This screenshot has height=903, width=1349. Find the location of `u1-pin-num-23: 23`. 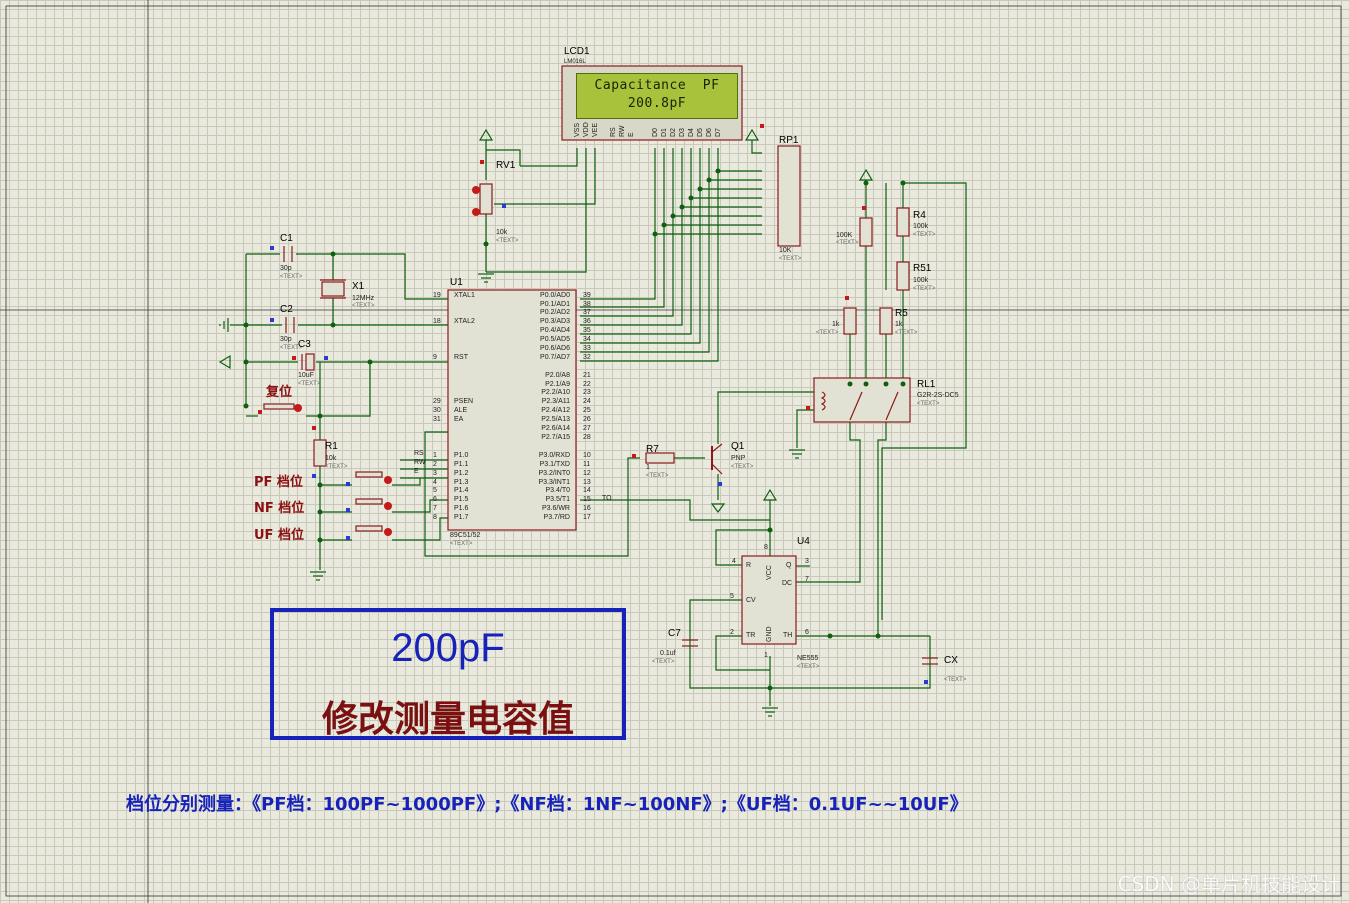

u1-pin-num-23: 23 is located at coordinates (587, 392).